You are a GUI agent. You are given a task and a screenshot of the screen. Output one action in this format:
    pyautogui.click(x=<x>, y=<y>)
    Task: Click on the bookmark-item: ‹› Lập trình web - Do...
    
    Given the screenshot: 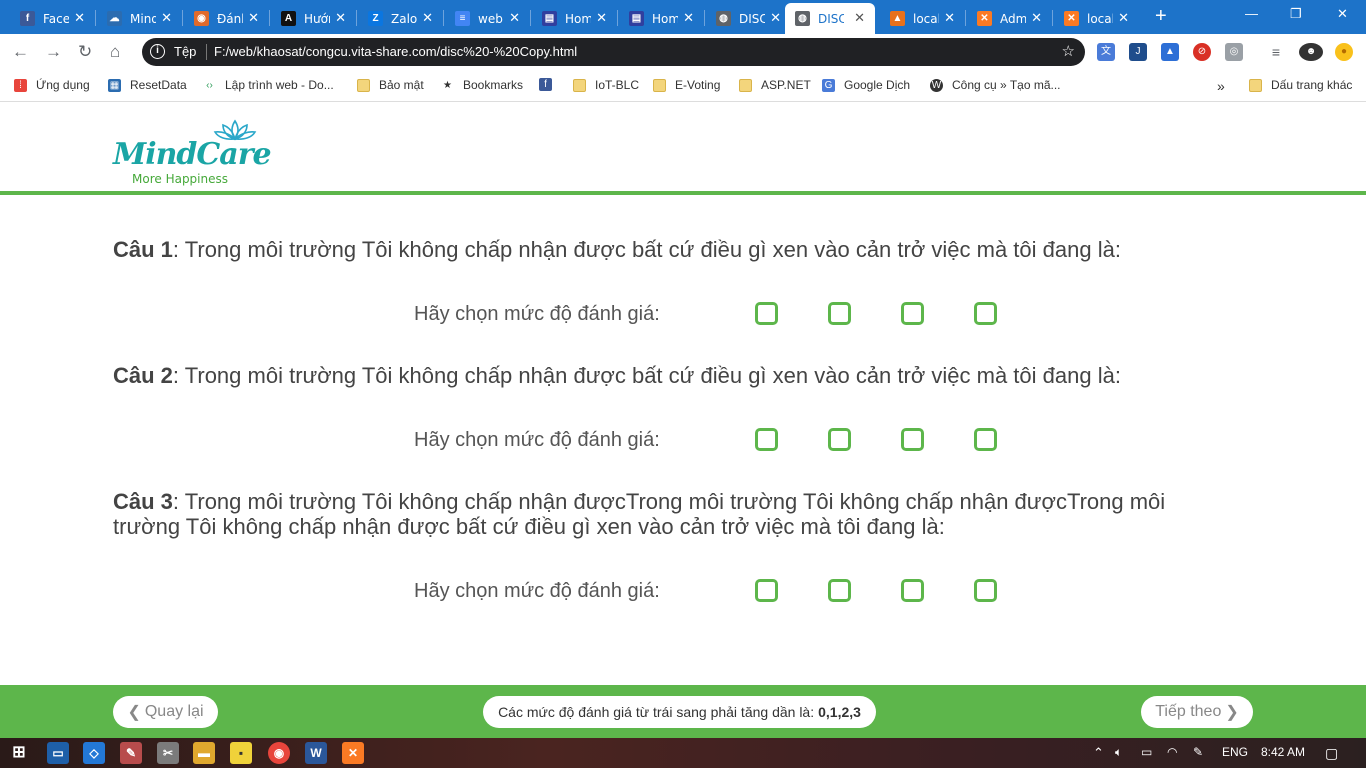 What is the action you would take?
    pyautogui.click(x=268, y=85)
    